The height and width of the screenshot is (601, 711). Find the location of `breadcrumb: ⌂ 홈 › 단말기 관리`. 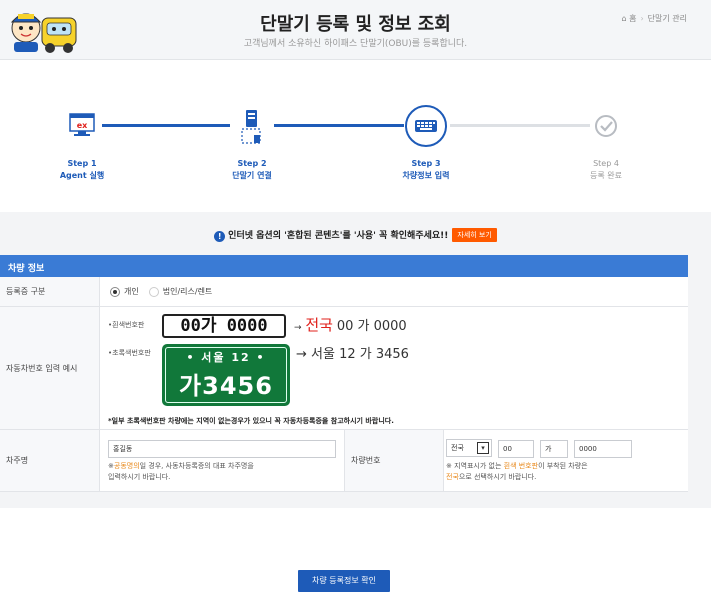

breadcrumb: ⌂ 홈 › 단말기 관리 is located at coordinates (654, 18).